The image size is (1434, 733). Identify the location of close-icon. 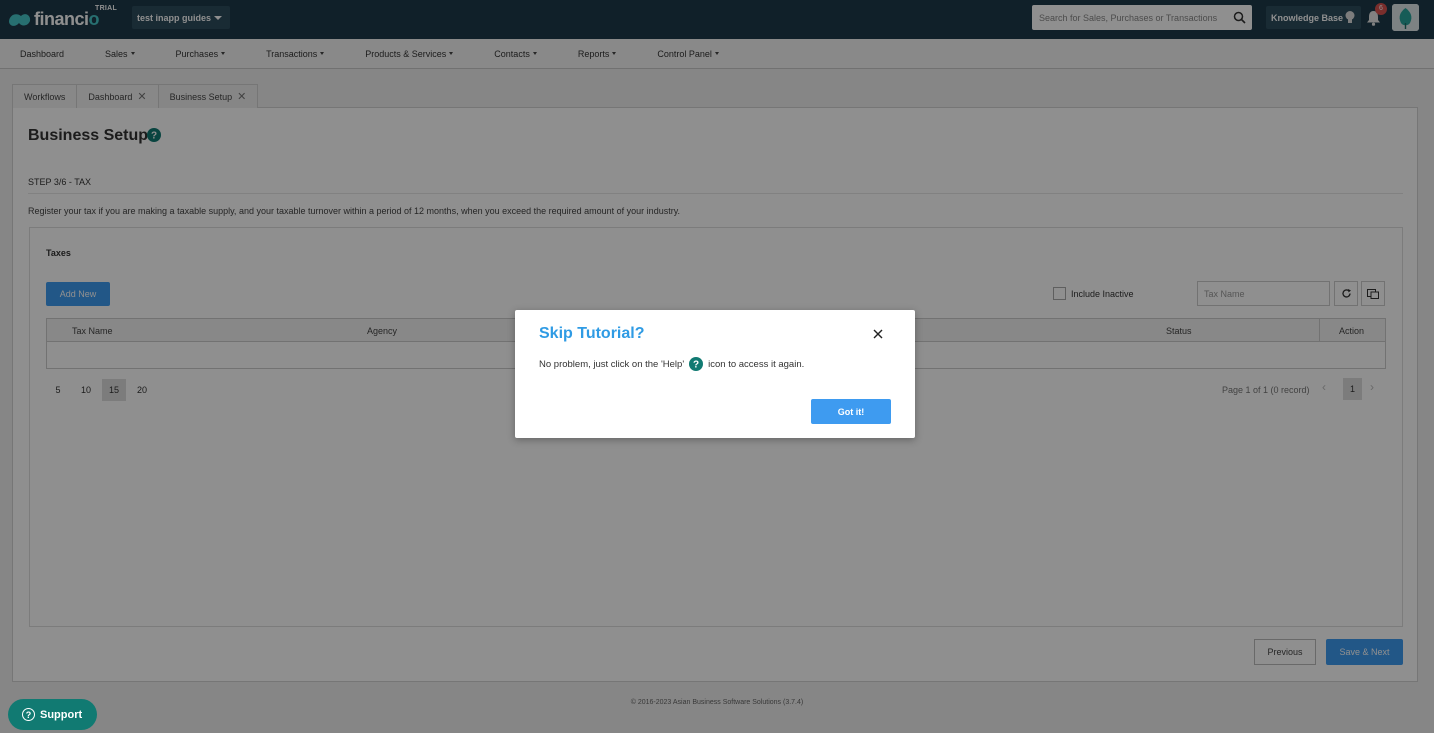
(878, 334).